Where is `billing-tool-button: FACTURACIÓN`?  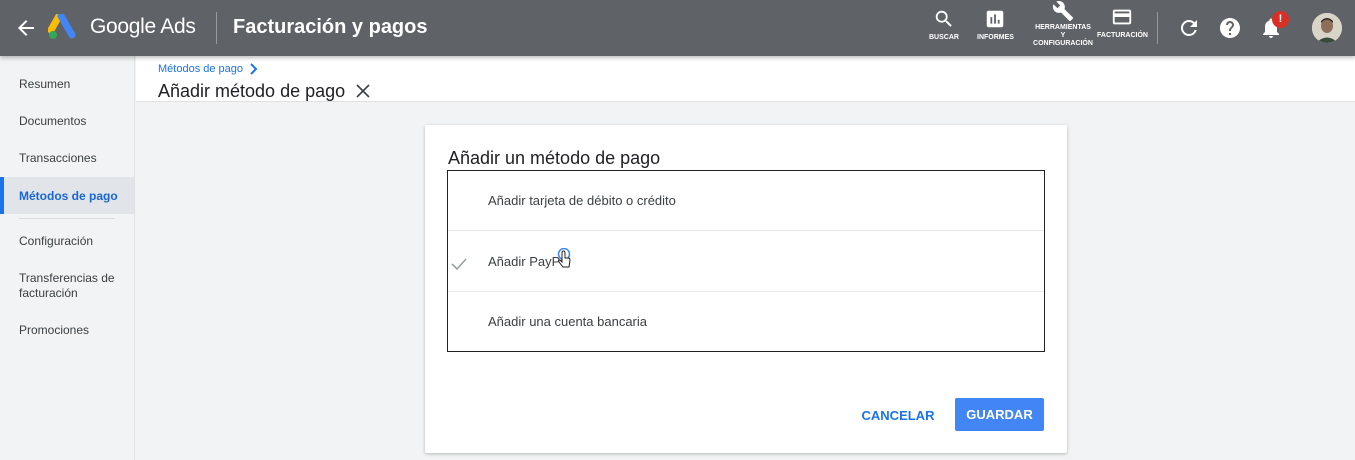 billing-tool-button: FACTURACIÓN is located at coordinates (1122, 23).